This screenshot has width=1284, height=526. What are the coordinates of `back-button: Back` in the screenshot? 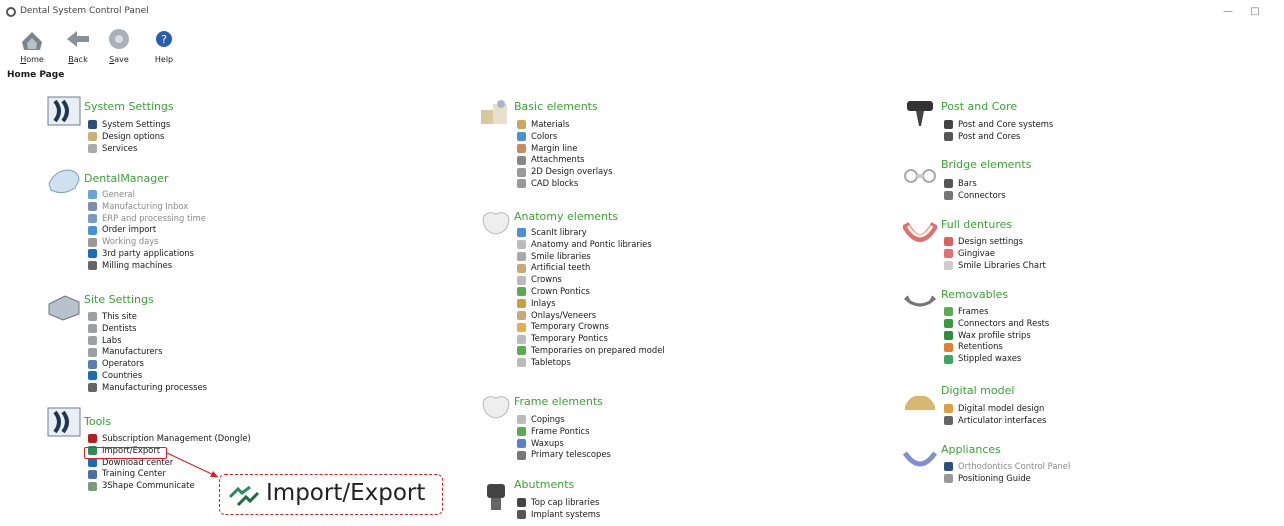 It's located at (78, 45).